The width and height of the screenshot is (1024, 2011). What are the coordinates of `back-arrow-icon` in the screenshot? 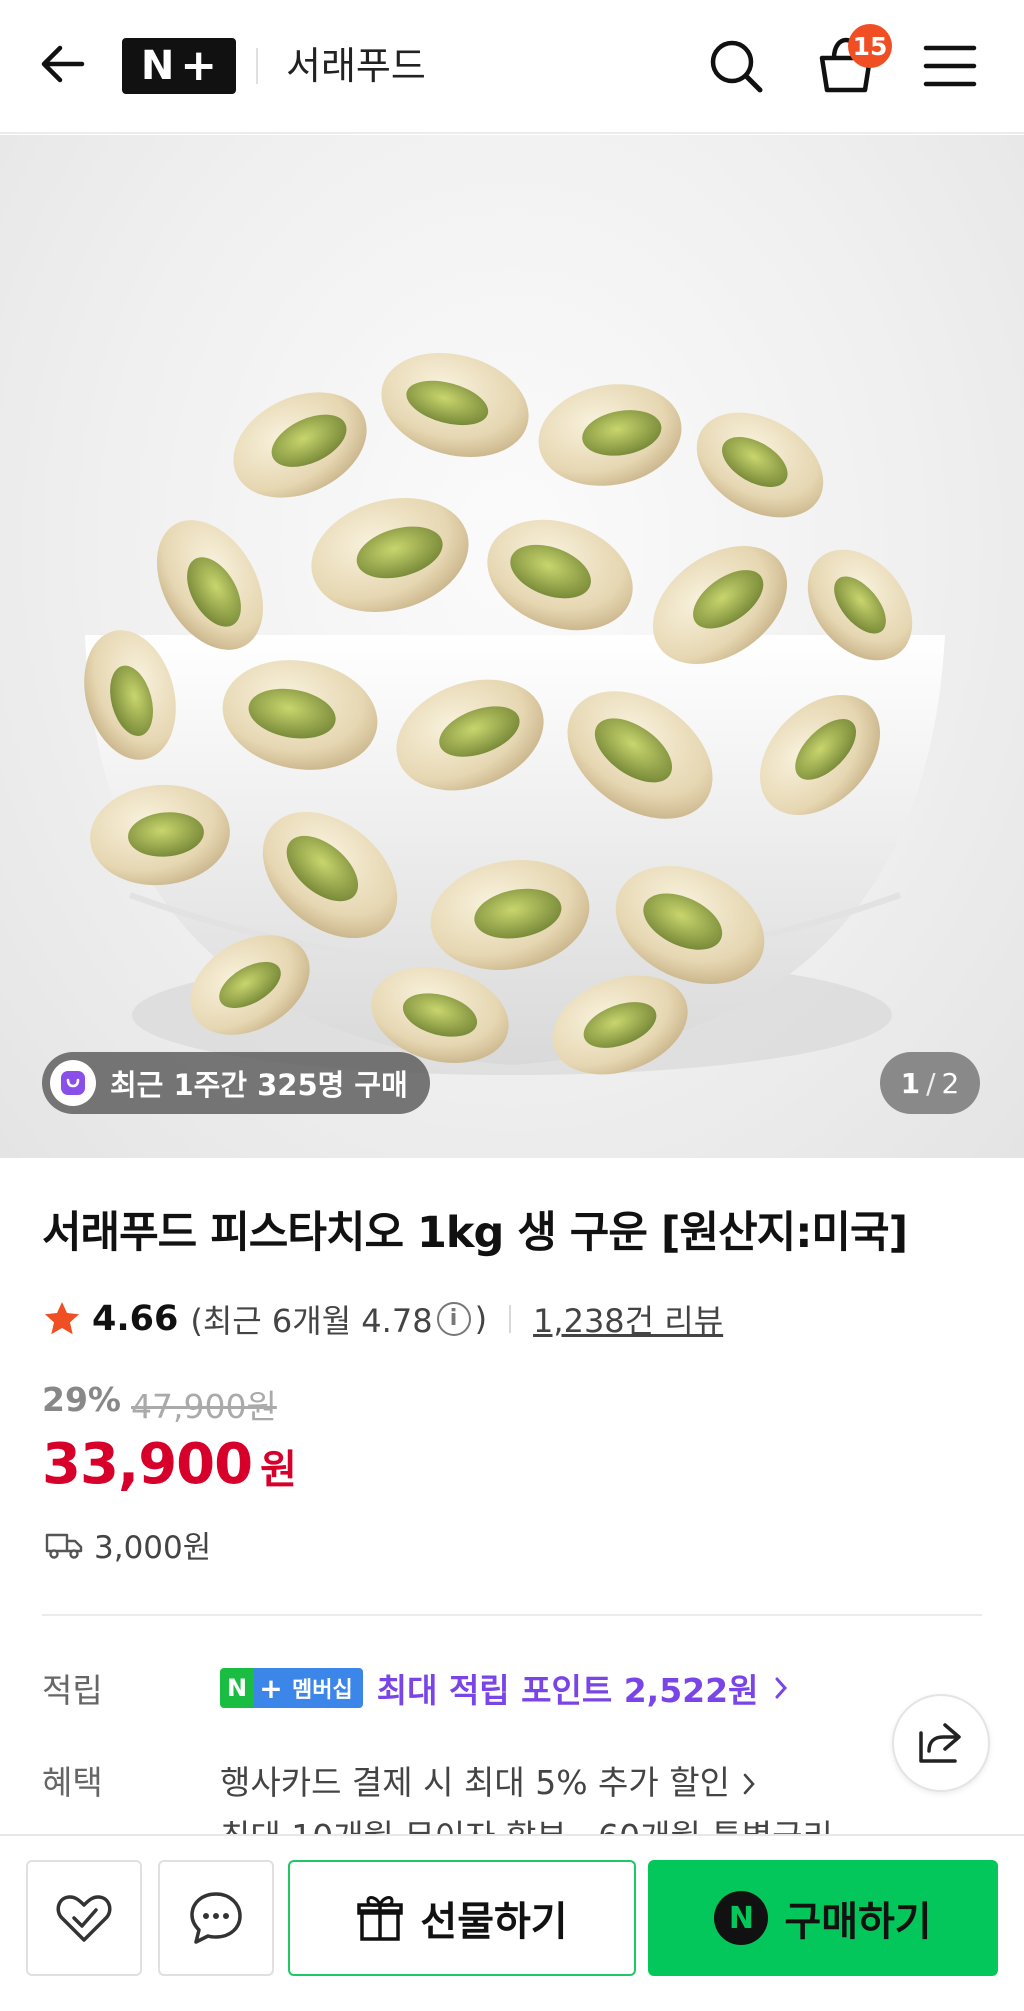 It's located at (64, 64).